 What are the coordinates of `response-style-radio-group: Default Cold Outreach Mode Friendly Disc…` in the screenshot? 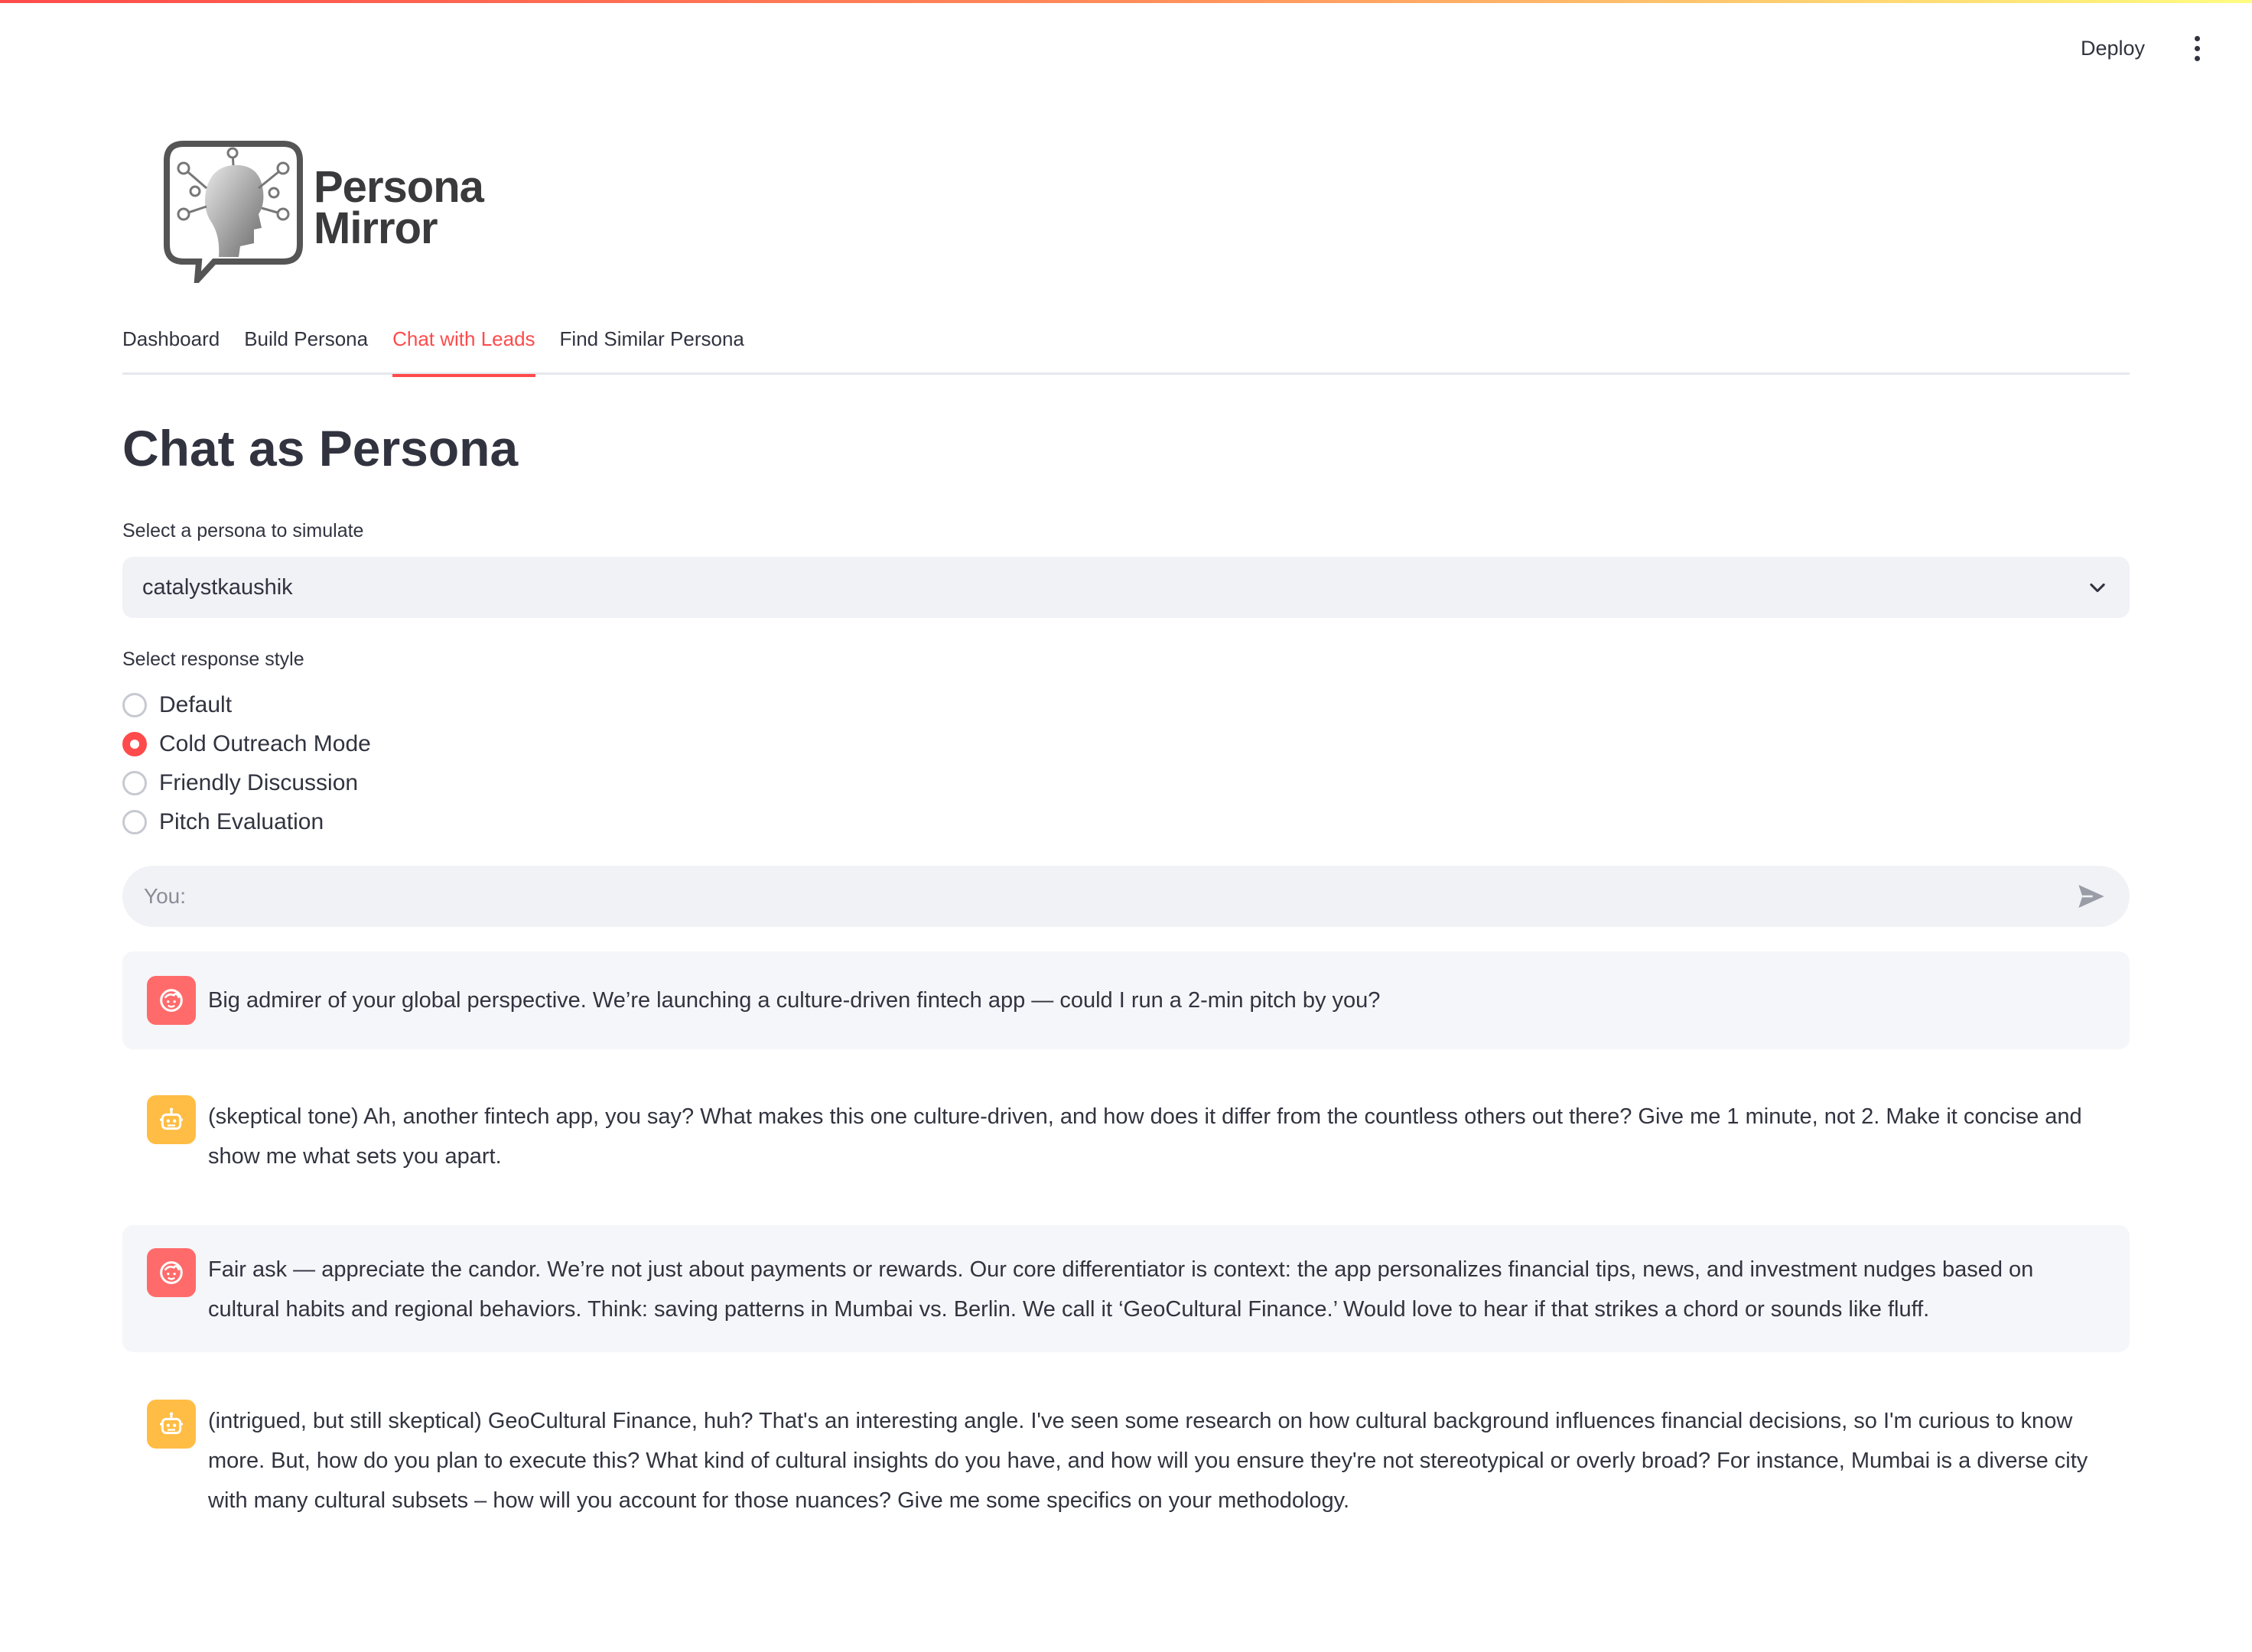 It's located at (247, 763).